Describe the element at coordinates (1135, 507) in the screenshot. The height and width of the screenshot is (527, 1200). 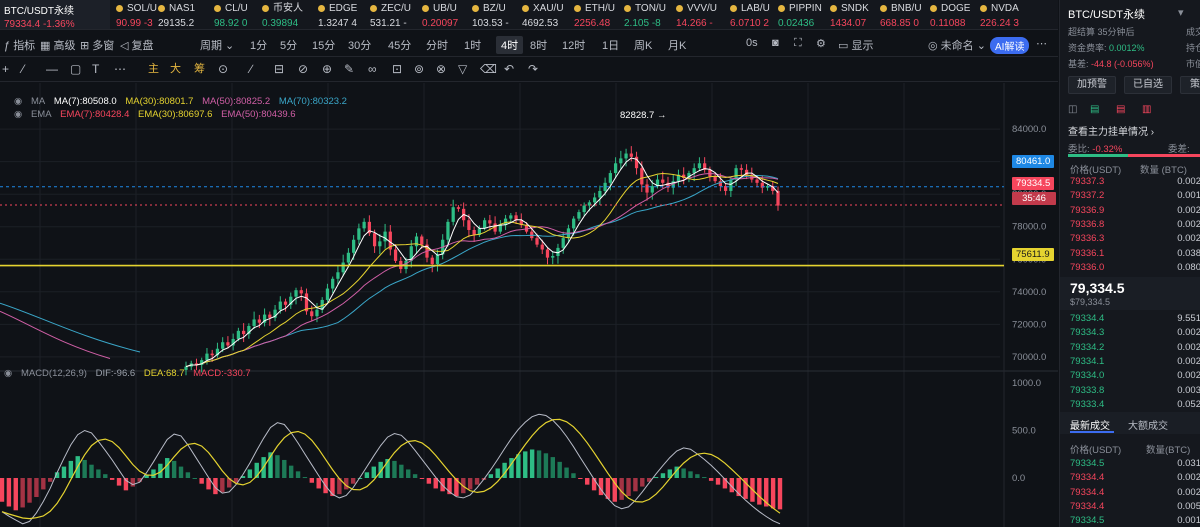
I see `order-book-row: 79334.4 0.005` at that location.